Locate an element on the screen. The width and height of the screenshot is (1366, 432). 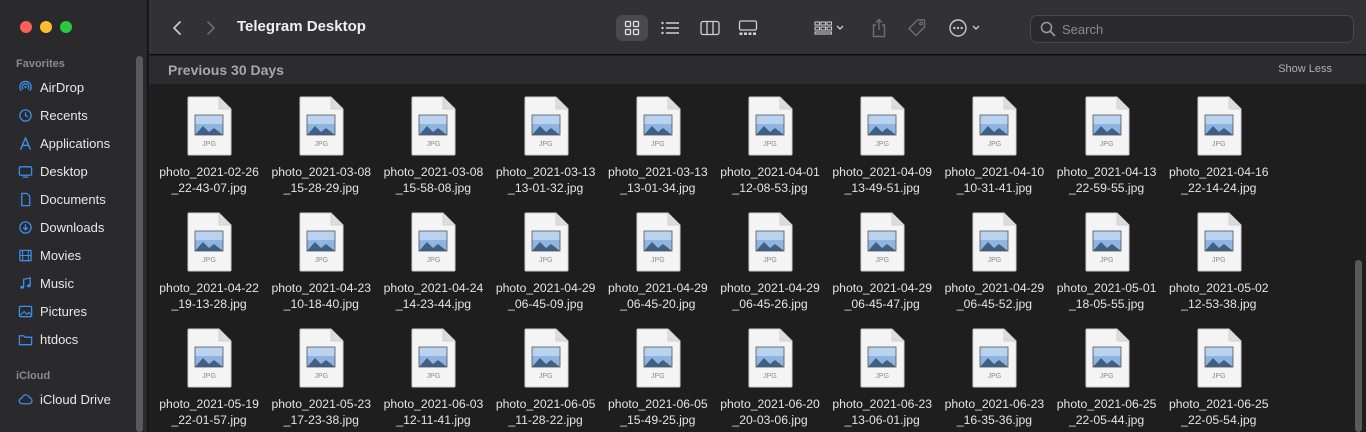
file-item: JPG photo_2021-05-02_12-53-38.jpg is located at coordinates (1219, 268).